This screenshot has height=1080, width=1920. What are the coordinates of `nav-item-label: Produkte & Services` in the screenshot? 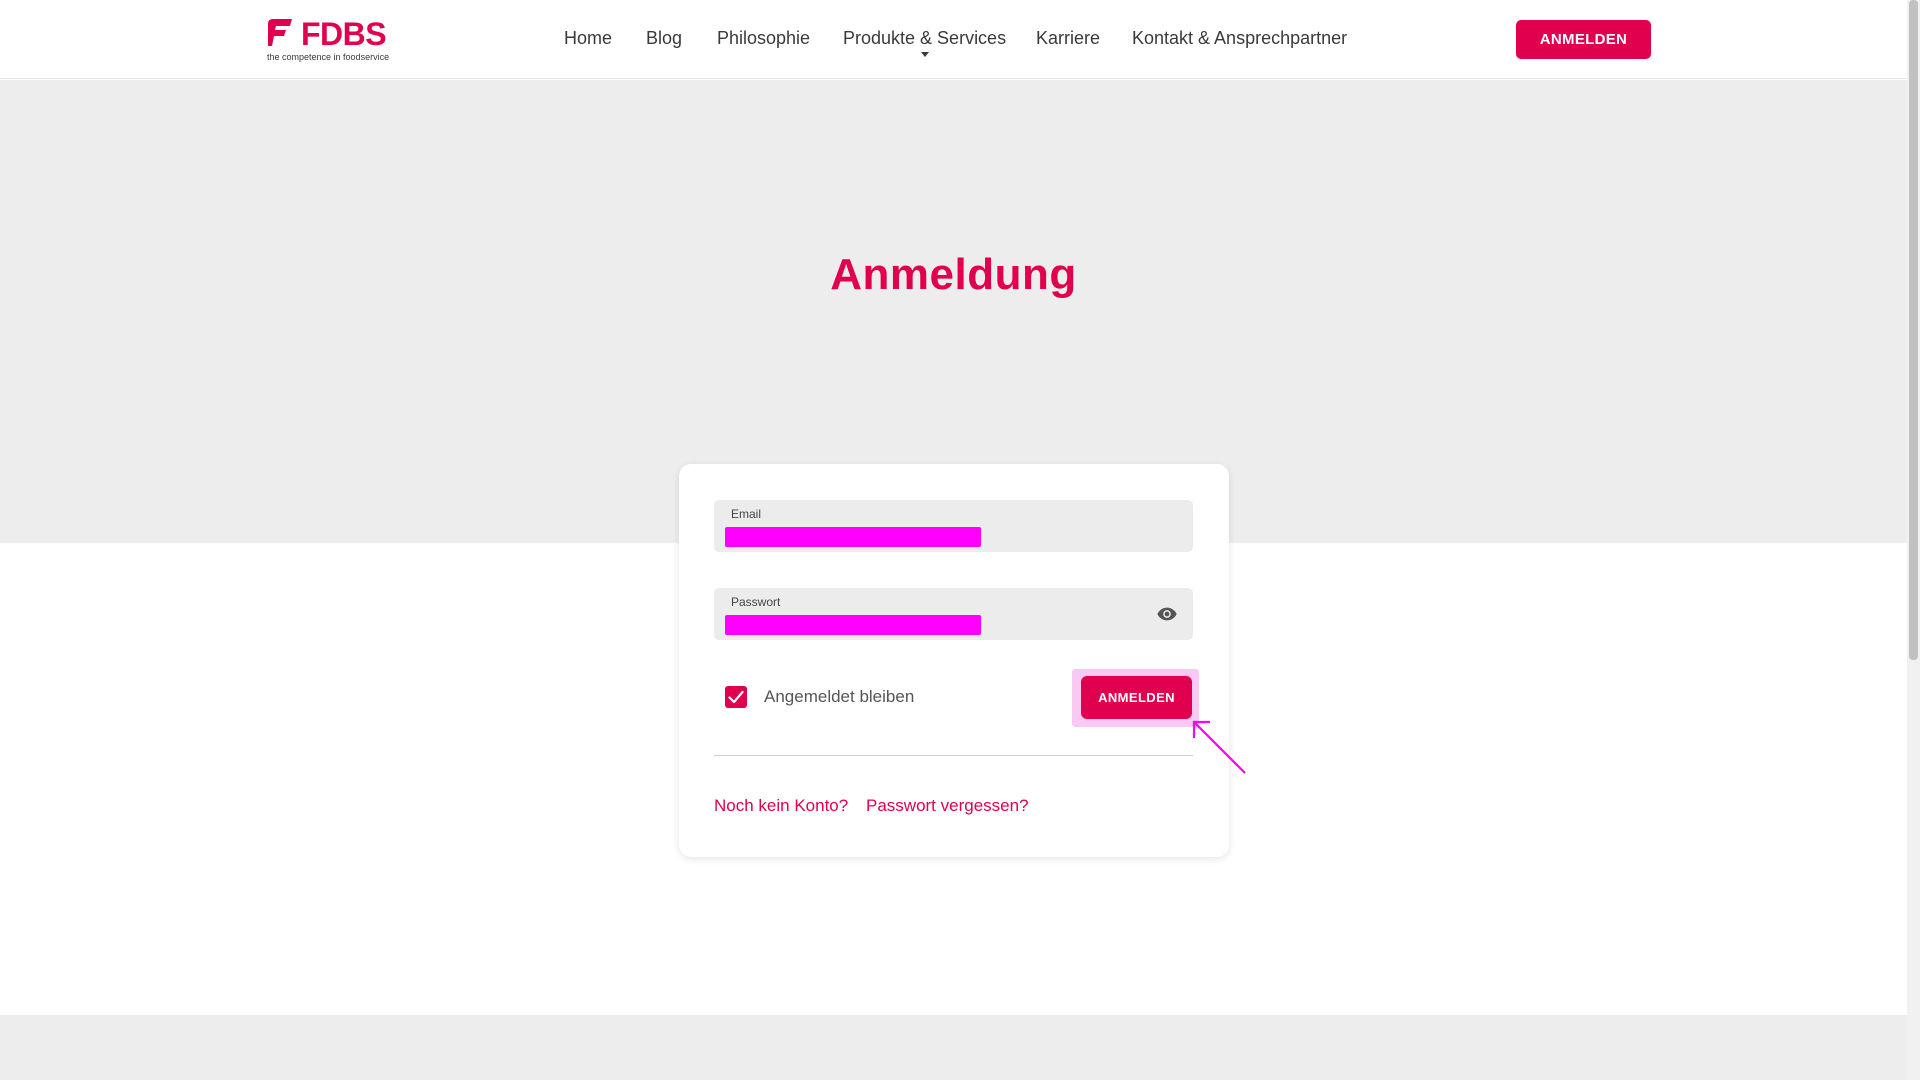 It's located at (925, 38).